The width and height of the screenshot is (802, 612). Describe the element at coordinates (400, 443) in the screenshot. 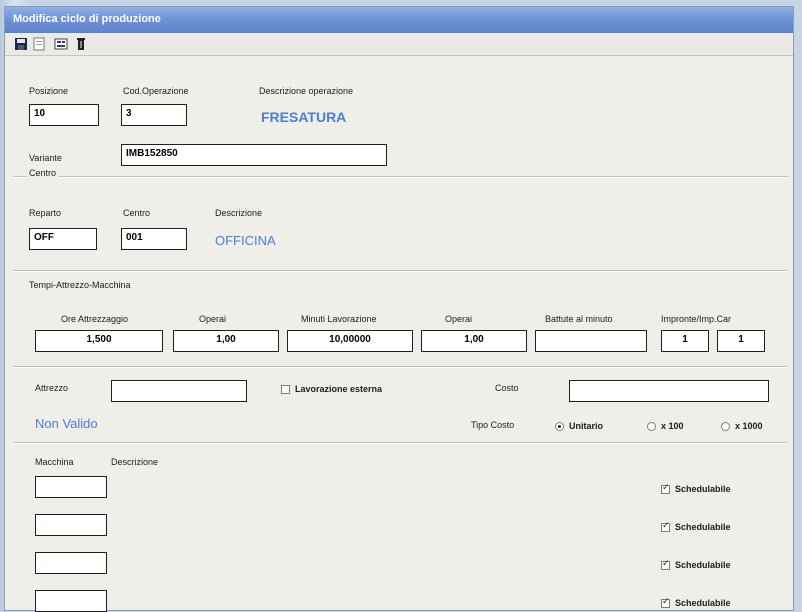

I see `macchine-divider` at that location.